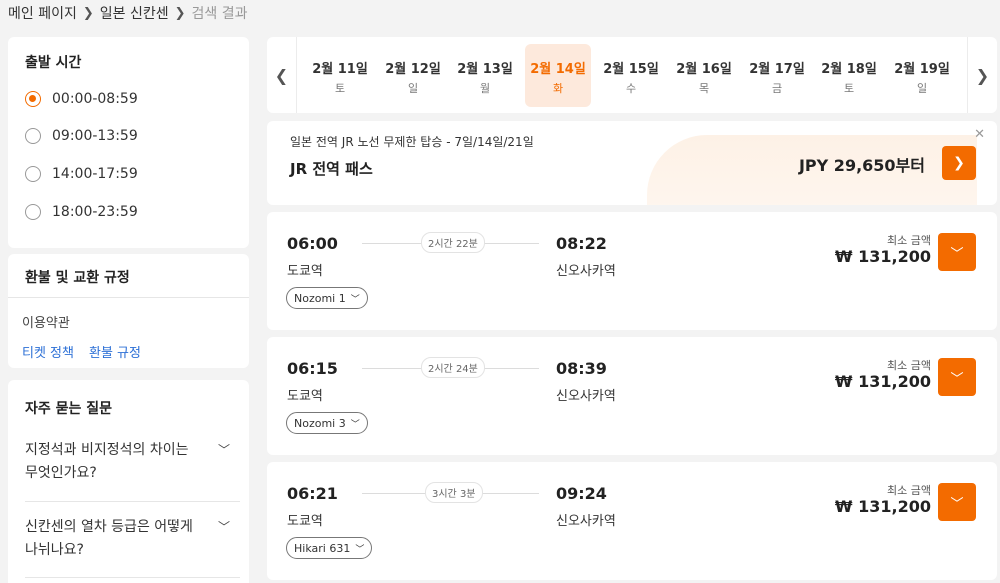 This screenshot has height=583, width=1000. I want to click on date-label: 2월 18일, so click(849, 69).